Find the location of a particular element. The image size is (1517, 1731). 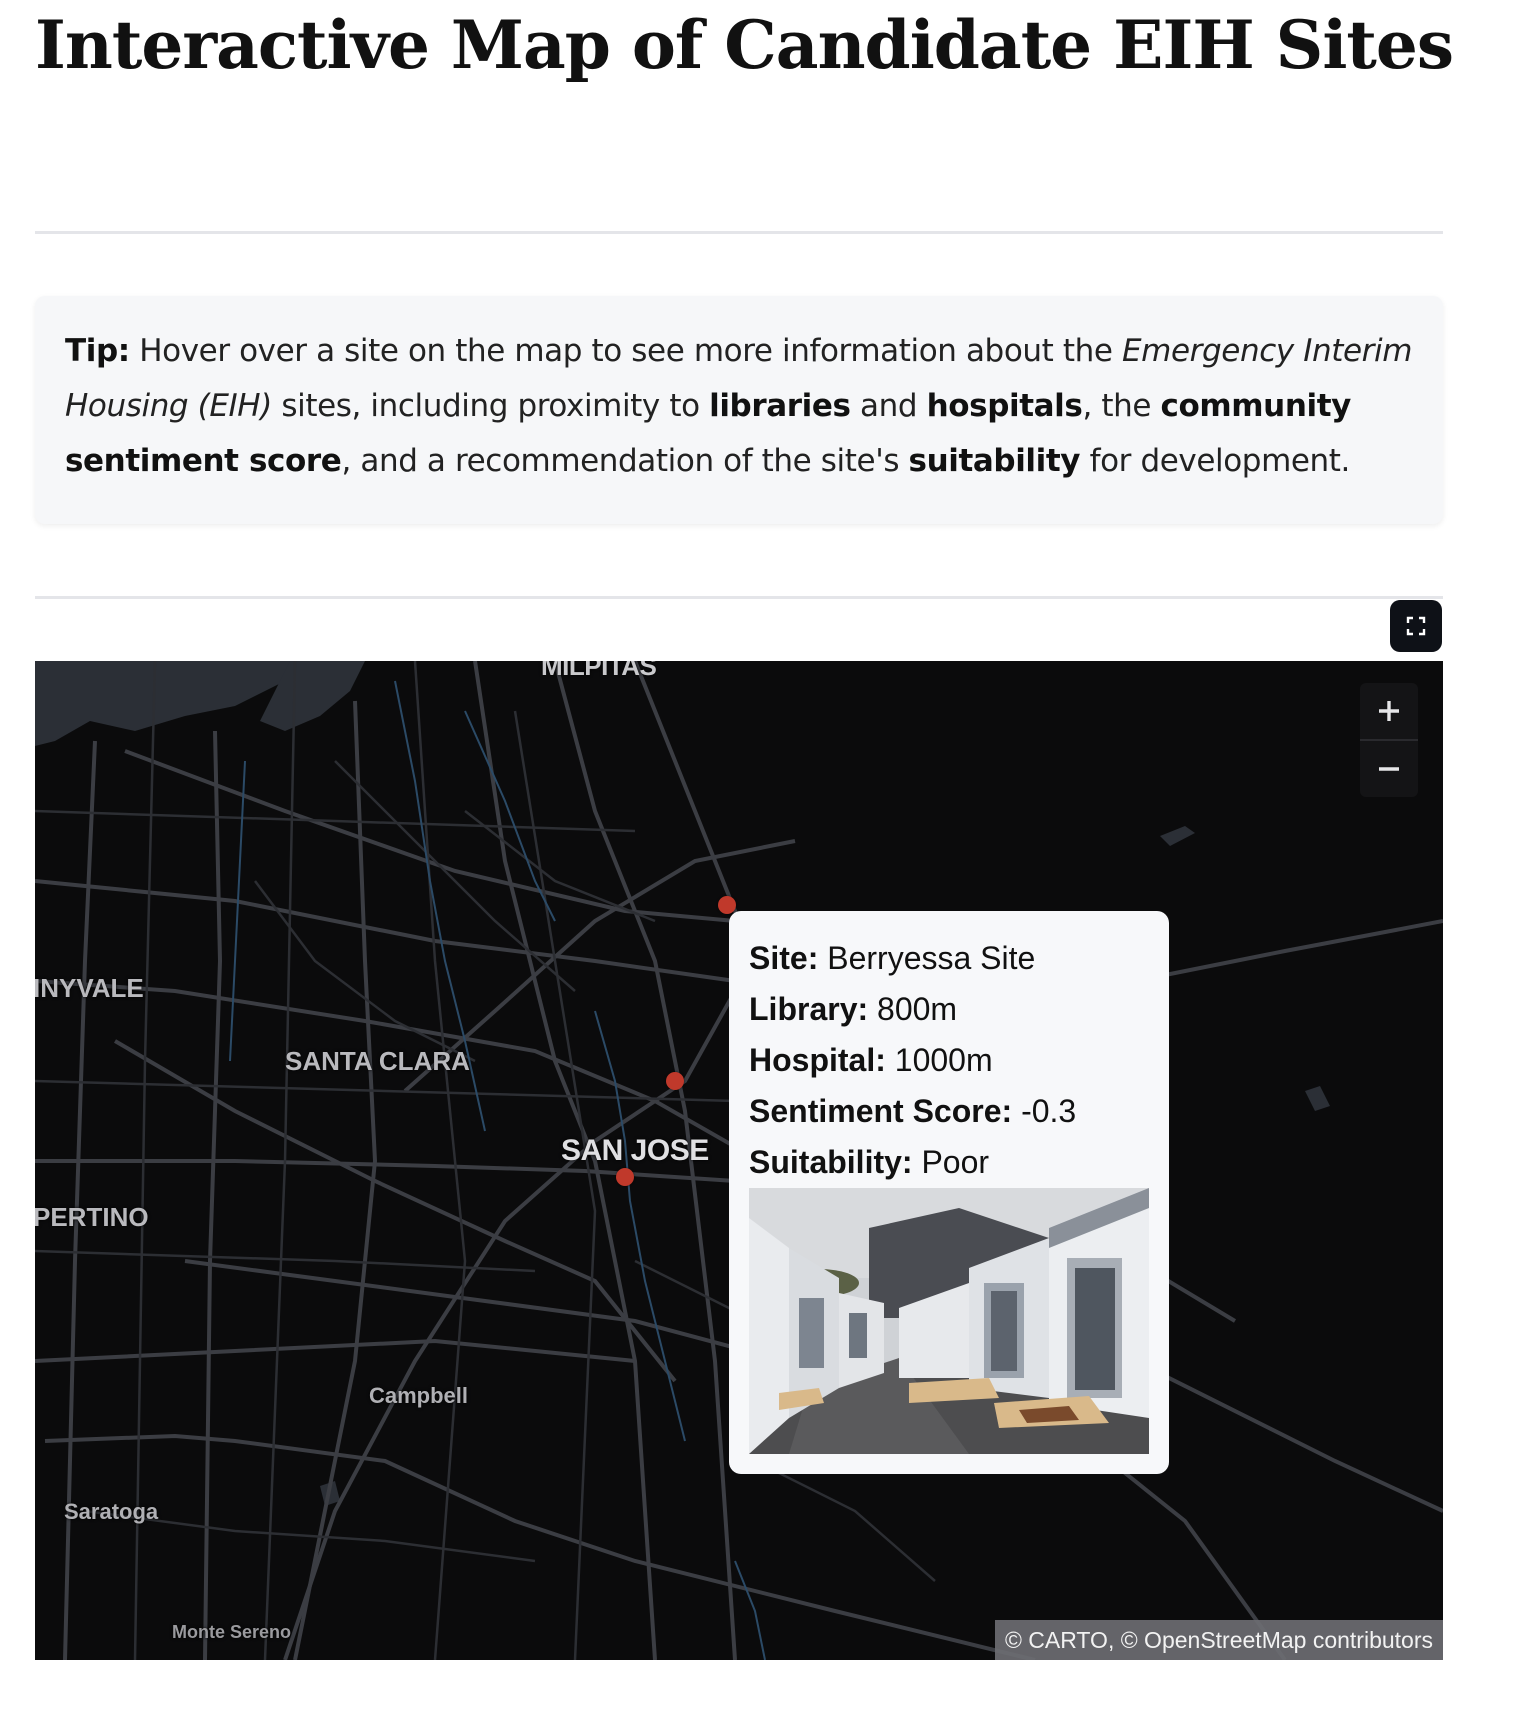

tooltip-hospital-label: Hospital: is located at coordinates (817, 1060).